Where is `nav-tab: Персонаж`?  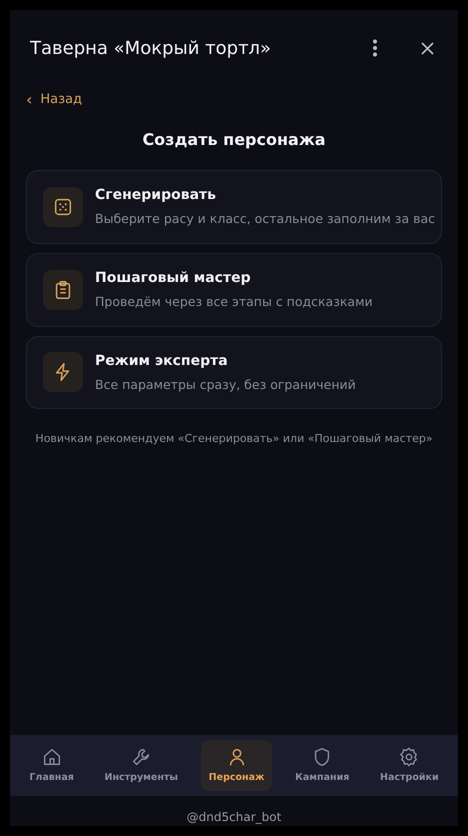 nav-tab: Персонаж is located at coordinates (236, 766).